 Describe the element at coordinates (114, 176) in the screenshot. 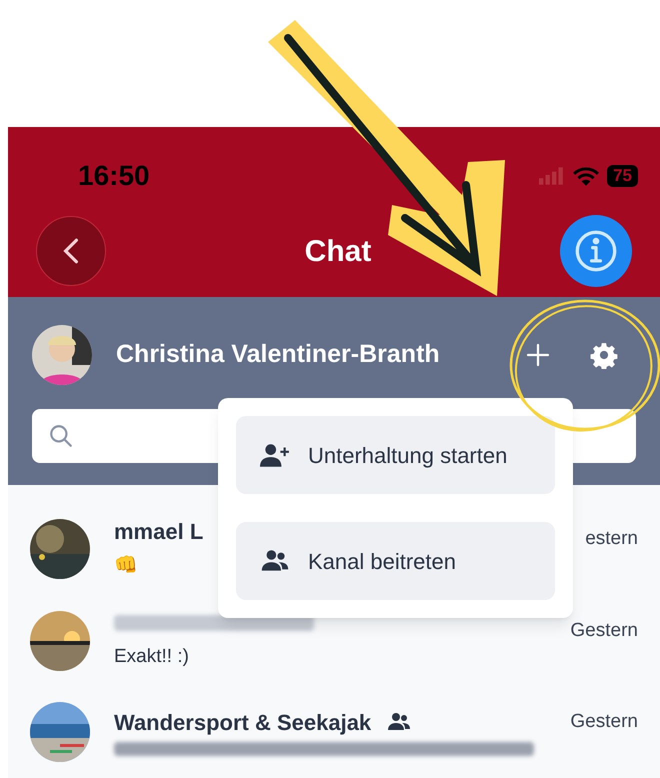

I see `status-time: 16:50` at that location.